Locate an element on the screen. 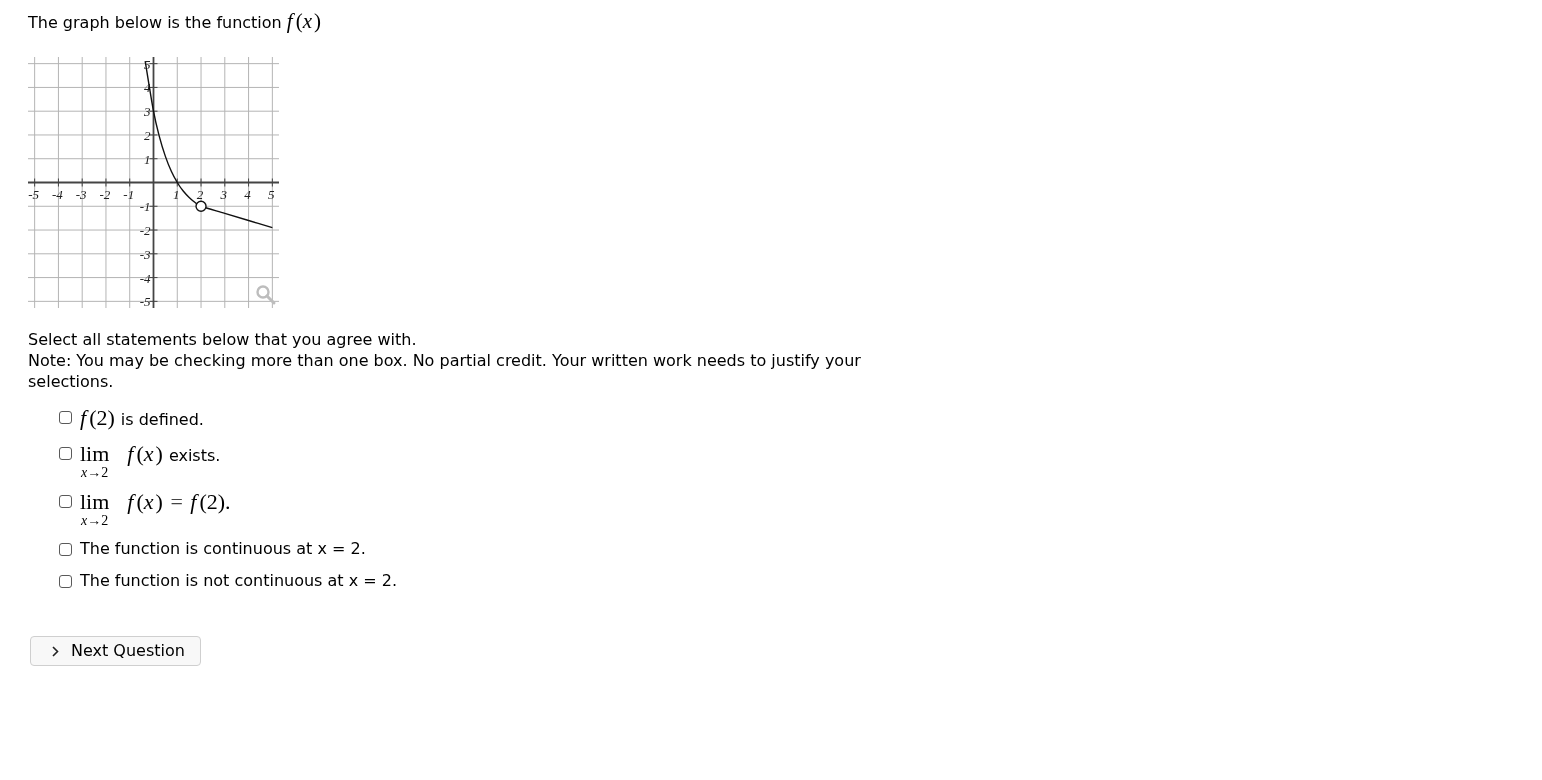 Image resolution: width=1542 pixels, height=780 pixels. y-tick-label: -5 is located at coordinates (145, 301).